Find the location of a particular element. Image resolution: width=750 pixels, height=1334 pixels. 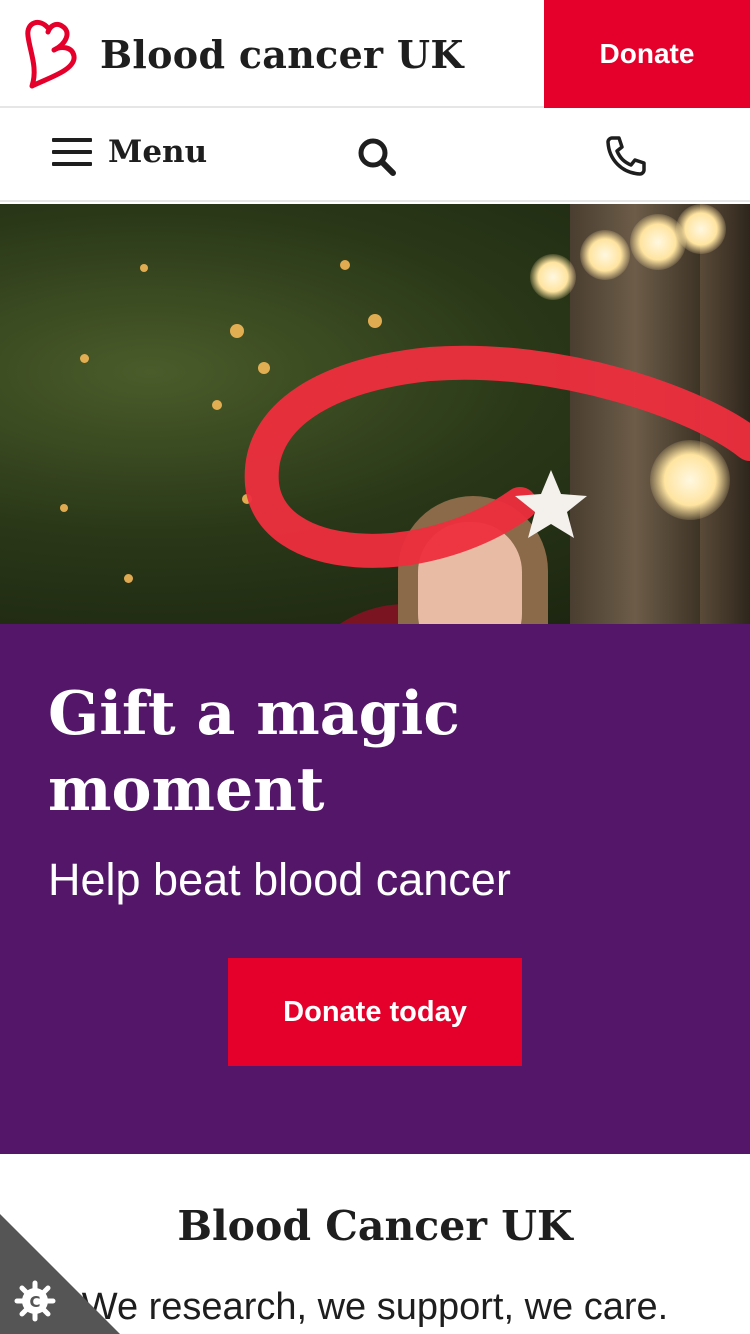

menu-button: Menu is located at coordinates (129, 152).